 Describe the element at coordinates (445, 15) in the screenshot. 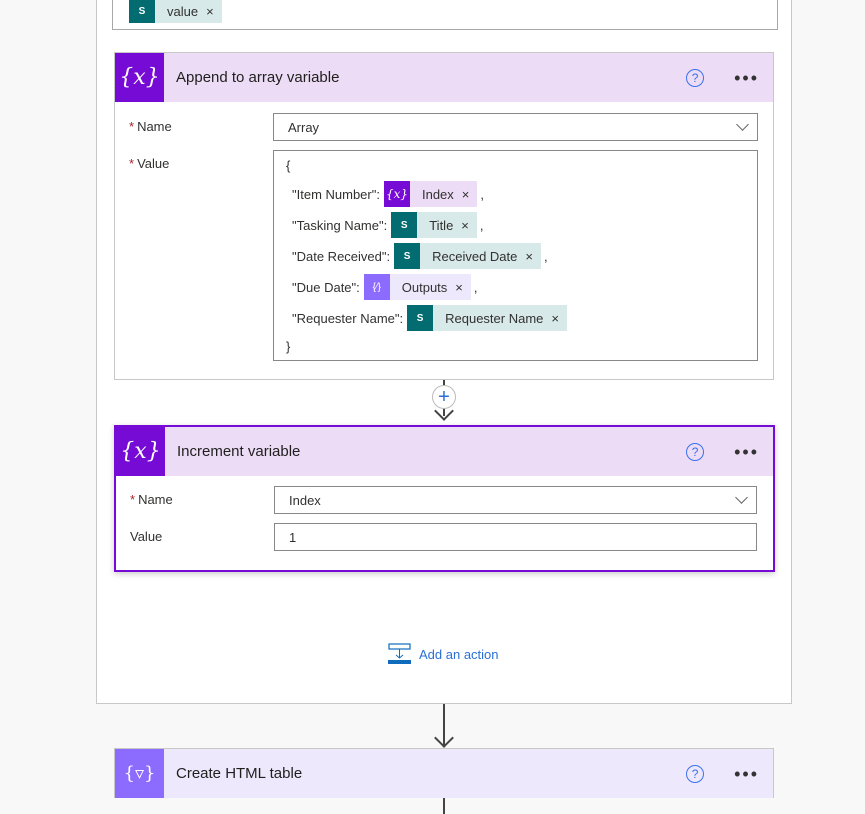

I see `previous-action-card: S value ×` at that location.